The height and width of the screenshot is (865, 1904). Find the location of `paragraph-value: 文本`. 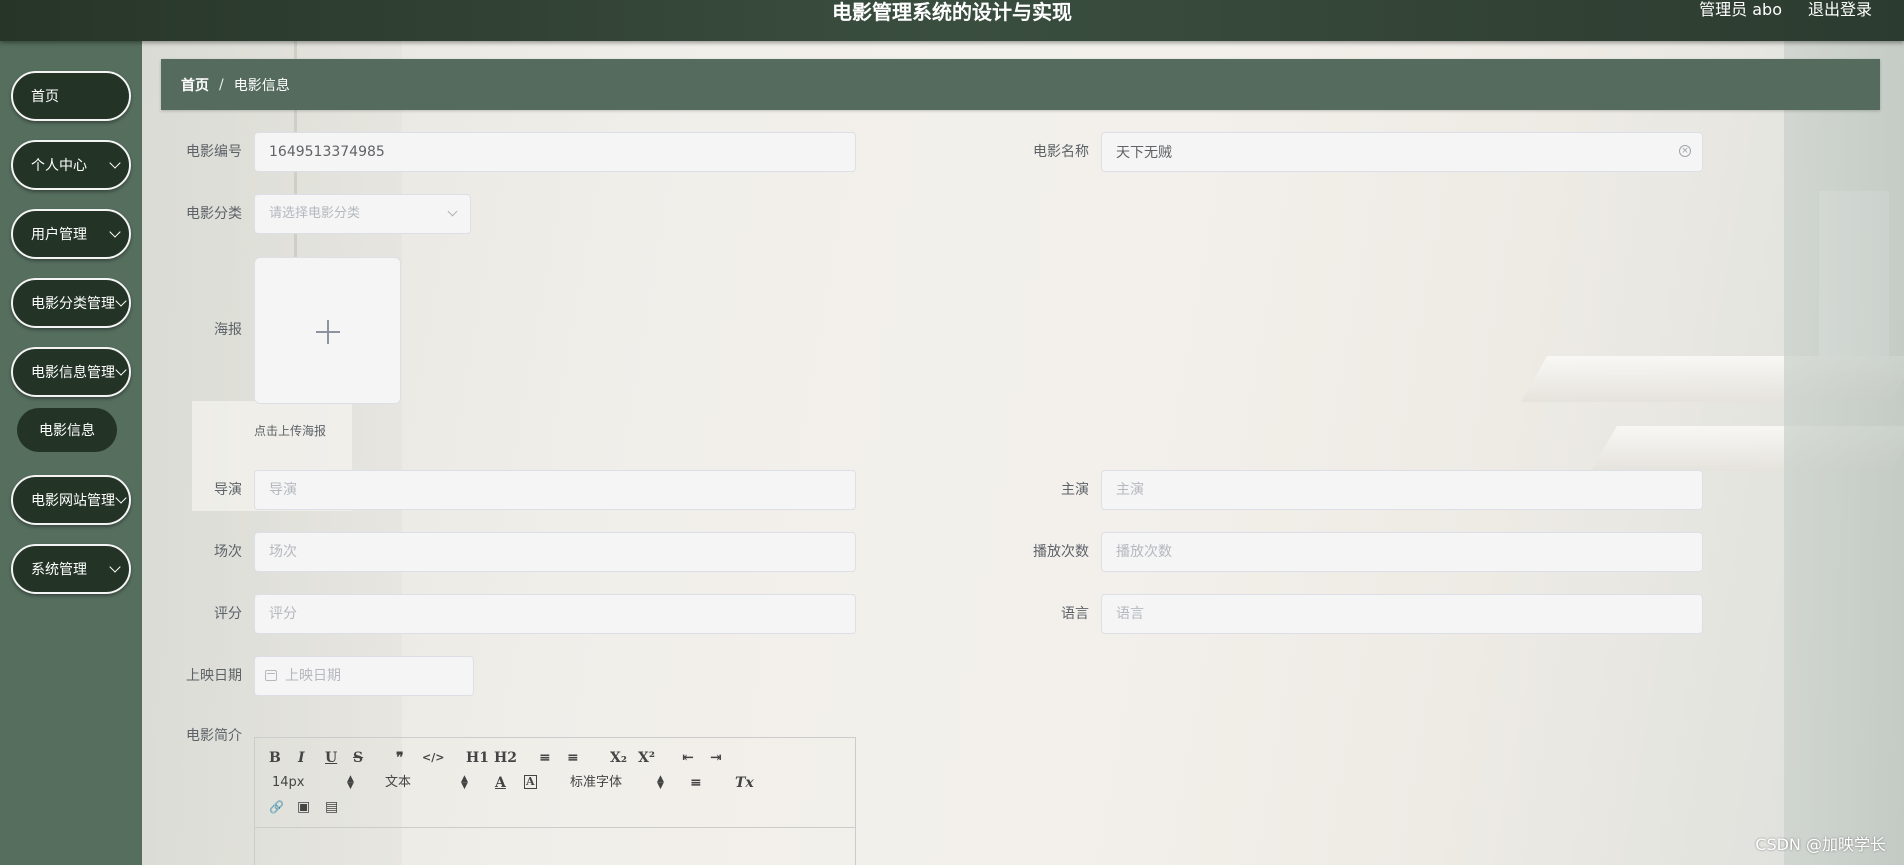

paragraph-value: 文本 is located at coordinates (398, 782).